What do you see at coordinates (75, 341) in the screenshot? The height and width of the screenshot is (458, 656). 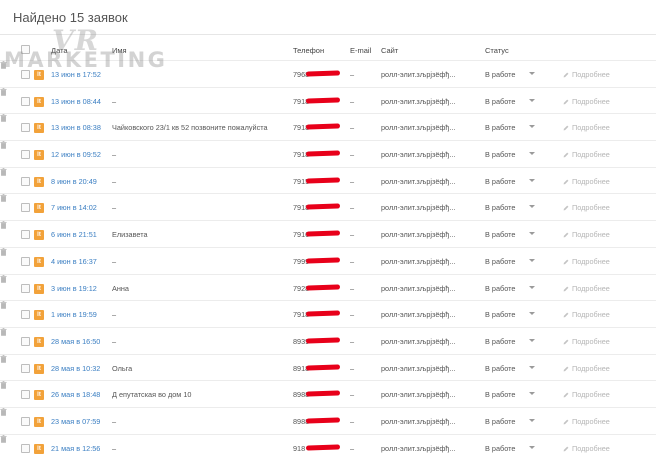 I see `request-date-link: 28 мая в 16:50` at bounding box center [75, 341].